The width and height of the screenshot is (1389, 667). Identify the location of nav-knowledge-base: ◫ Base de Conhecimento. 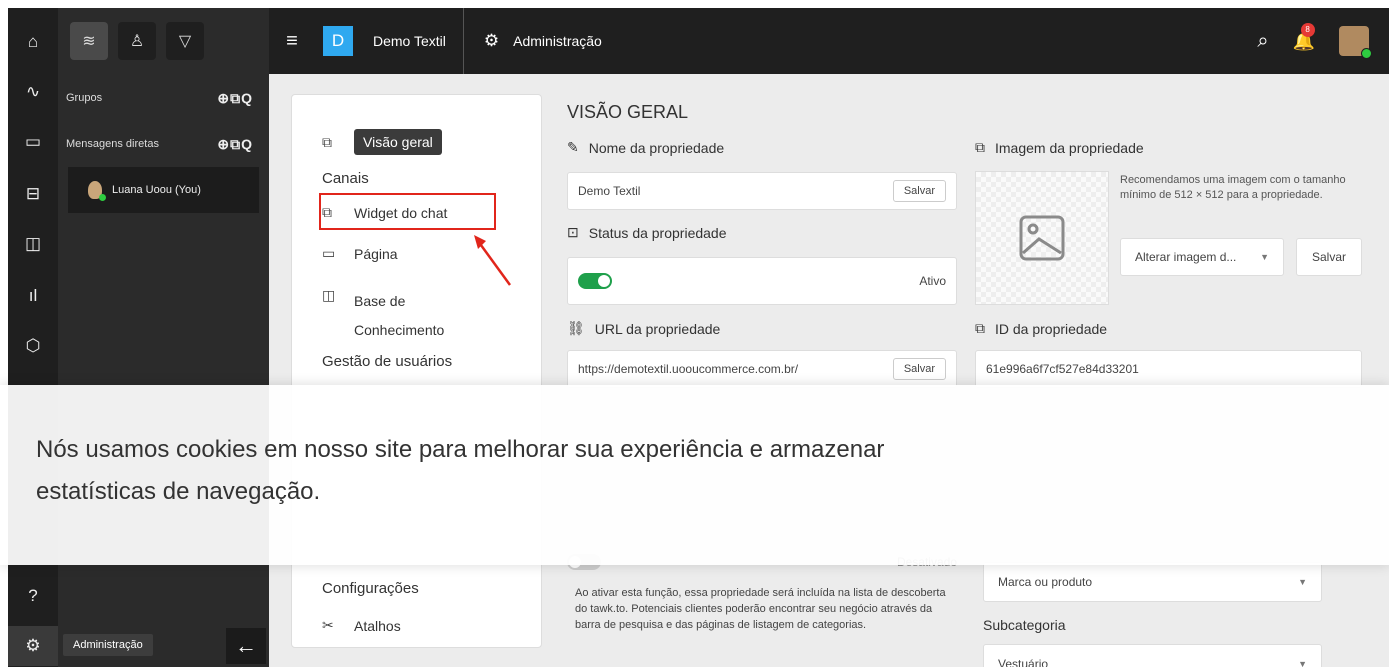
(383, 316).